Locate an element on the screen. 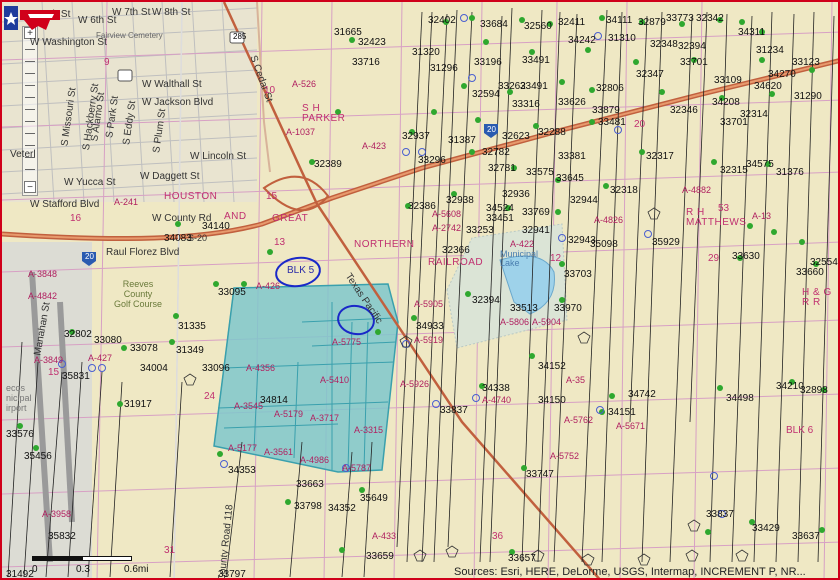  street-label: W 6th St is located at coordinates (97, 20).